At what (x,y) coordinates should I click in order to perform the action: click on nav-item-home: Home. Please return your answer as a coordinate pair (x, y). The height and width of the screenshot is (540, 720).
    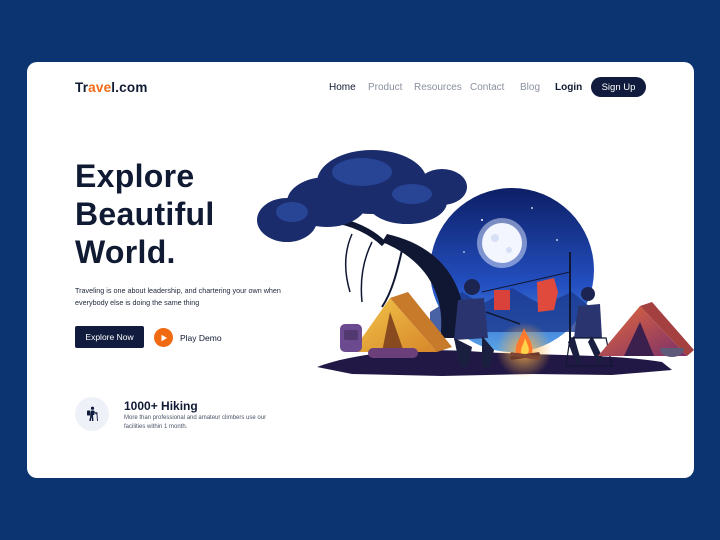
    Looking at the image, I should click on (342, 87).